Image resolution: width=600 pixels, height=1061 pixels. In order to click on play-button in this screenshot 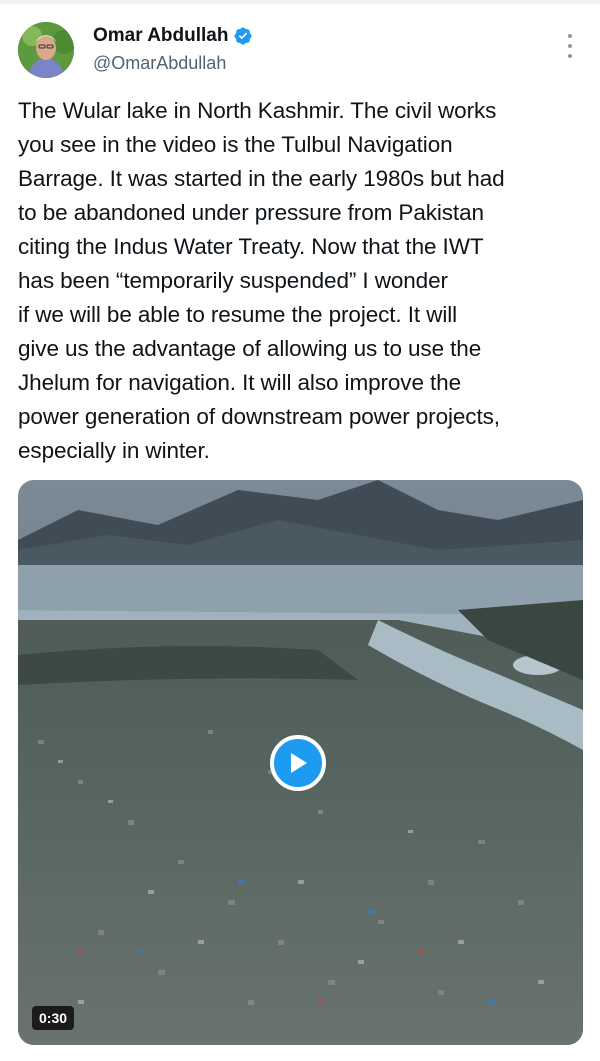, I will do `click(298, 763)`.